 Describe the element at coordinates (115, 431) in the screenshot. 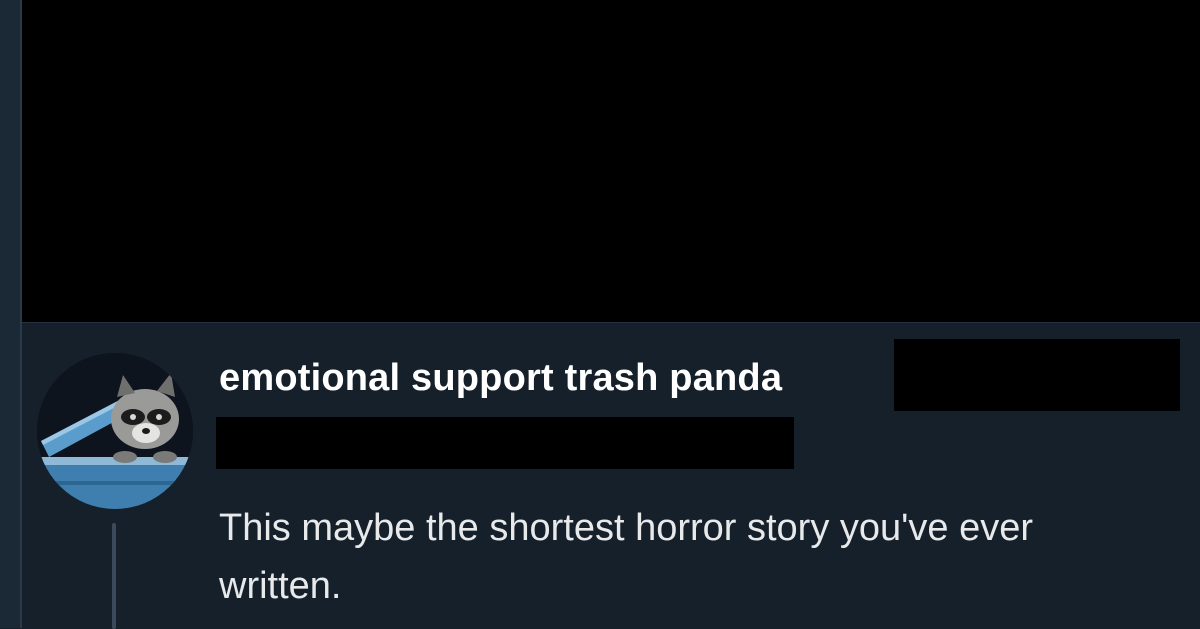

I see `raccoon-avatar-icon` at that location.